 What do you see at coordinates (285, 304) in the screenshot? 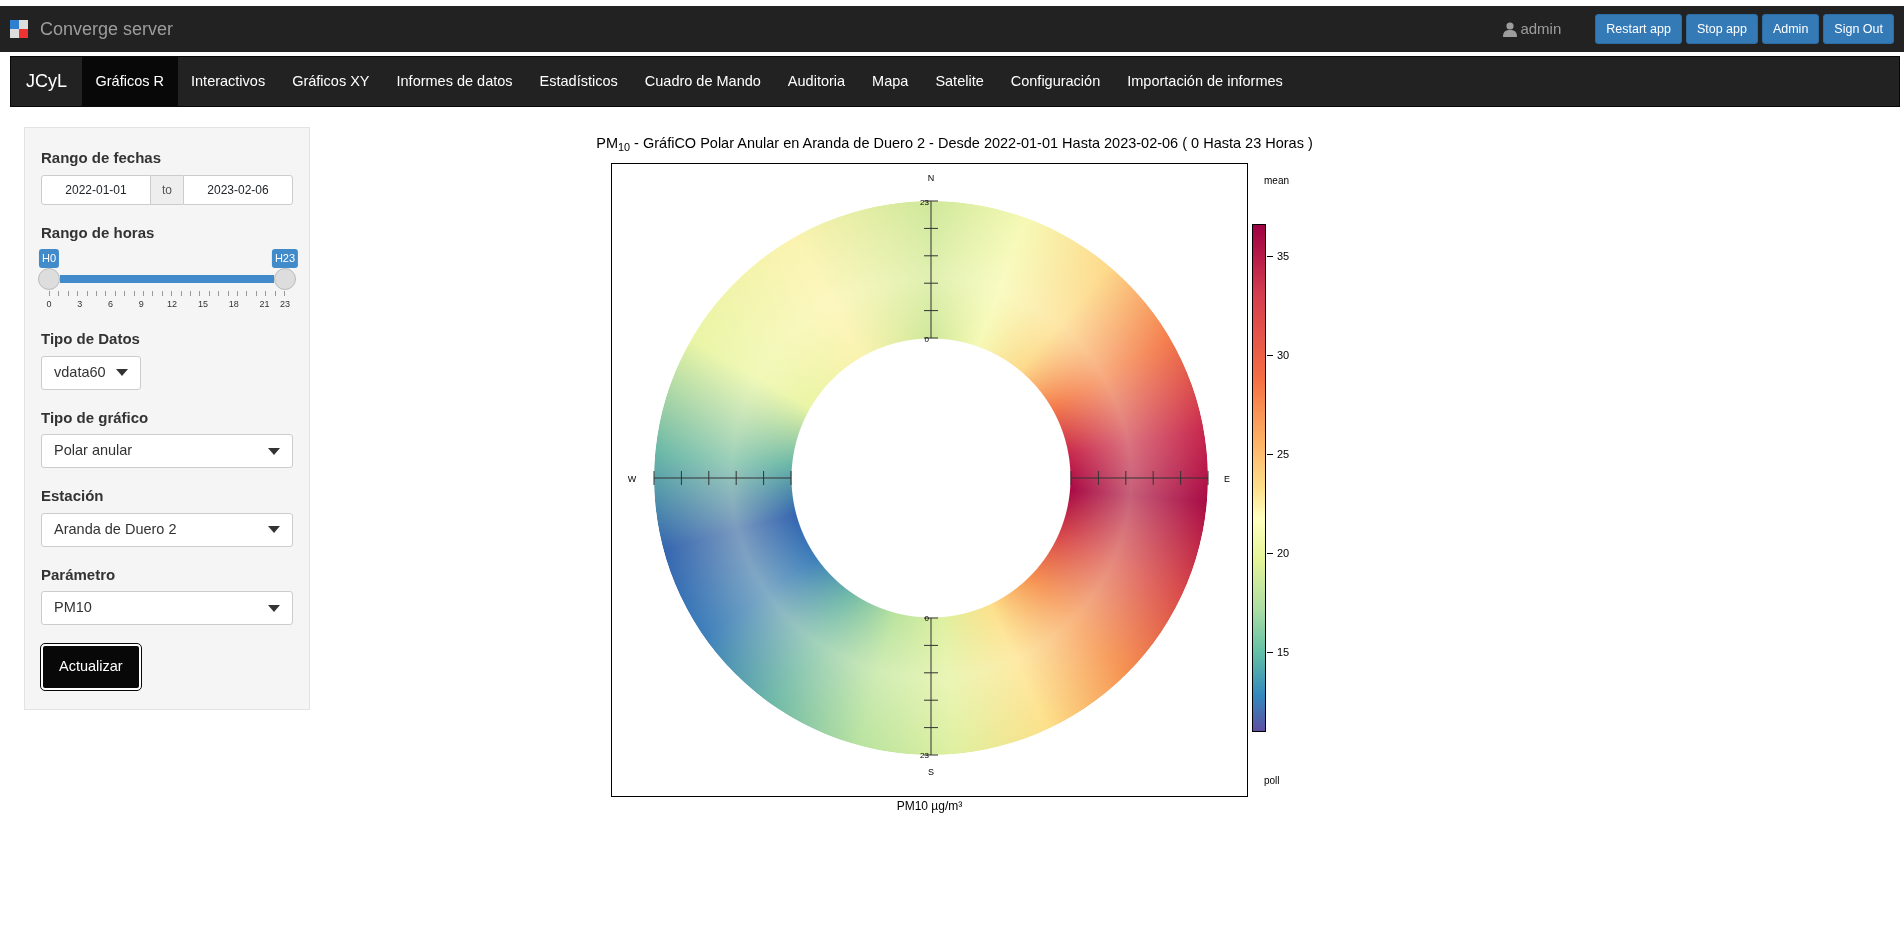
I see `slider-tick-label: 23` at bounding box center [285, 304].